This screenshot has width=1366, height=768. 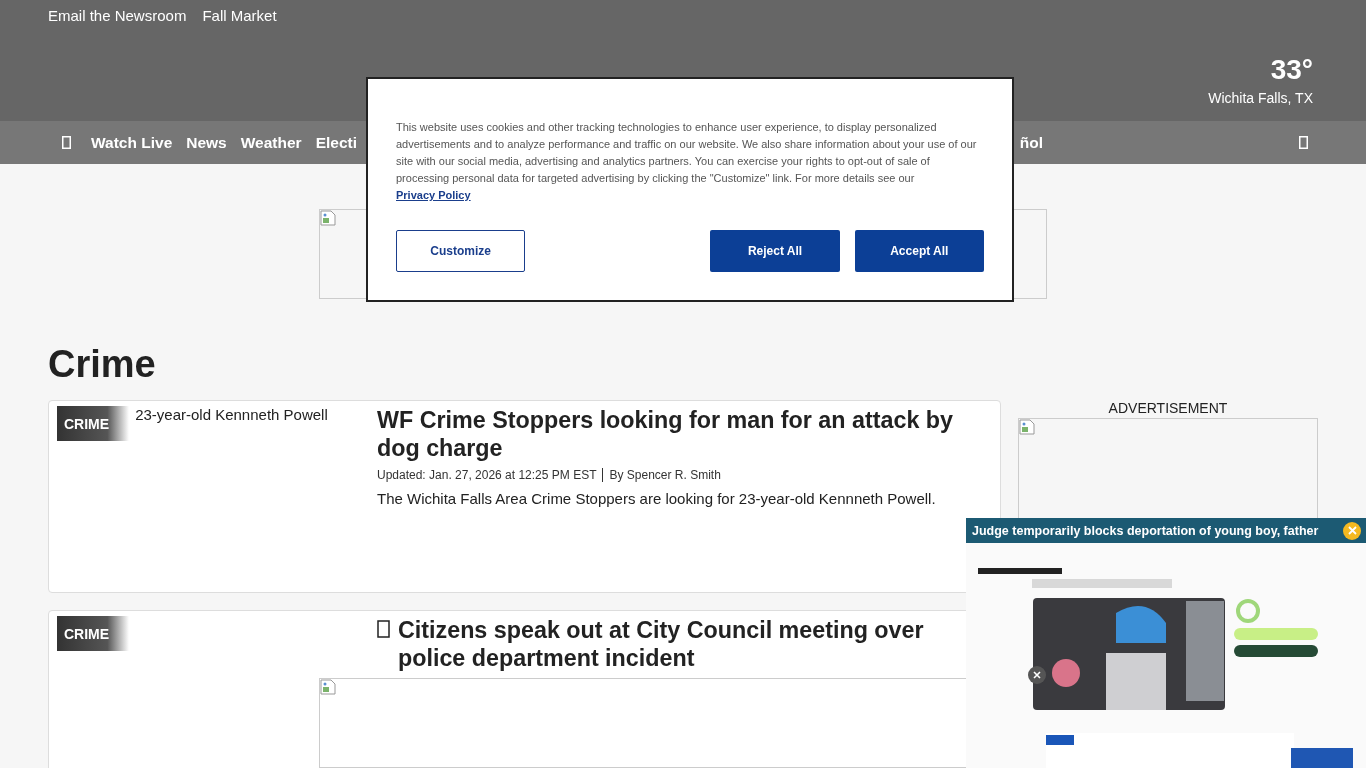 What do you see at coordinates (1031, 142) in the screenshot?
I see `nav-link: ñol` at bounding box center [1031, 142].